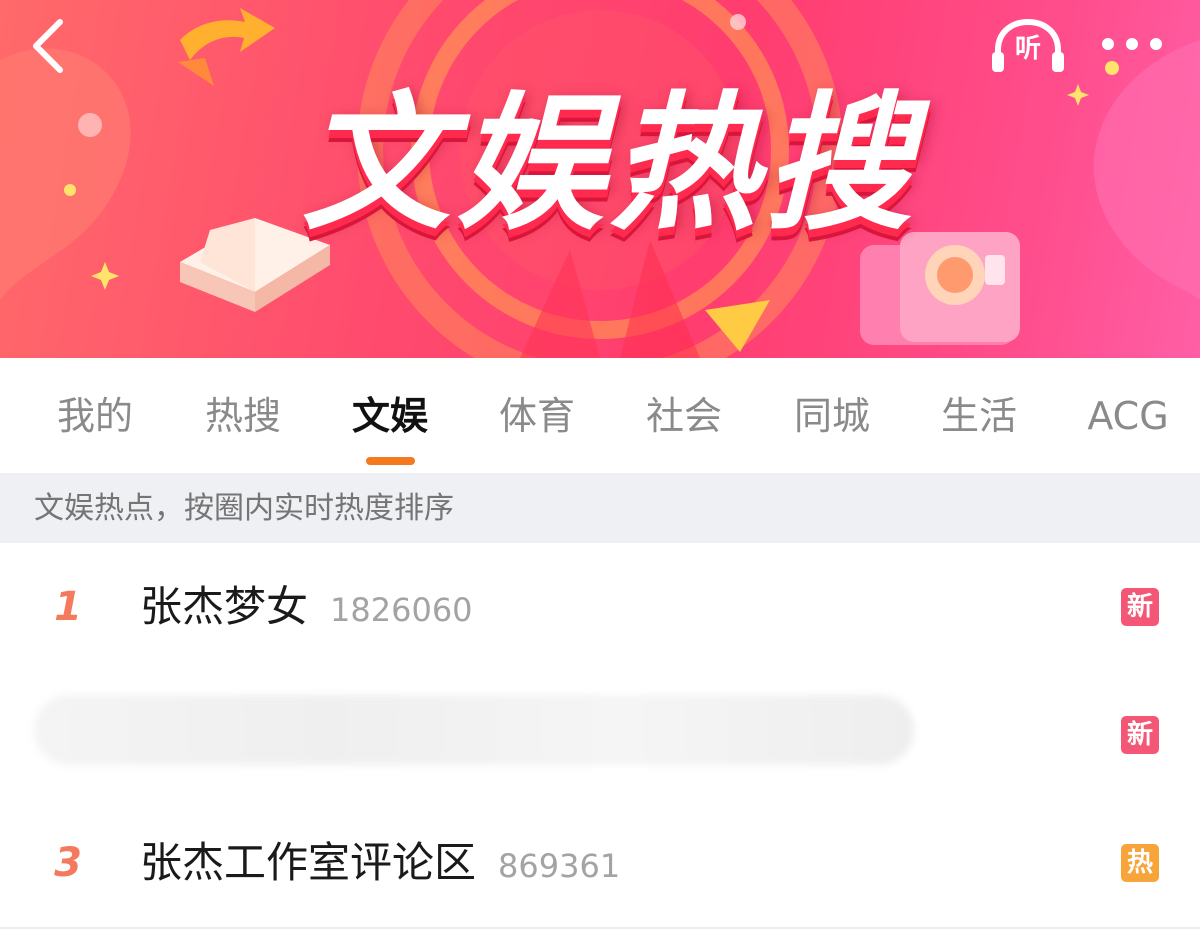 The image size is (1200, 943). Describe the element at coordinates (684, 415) in the screenshot. I see `tab-society: 社会` at that location.